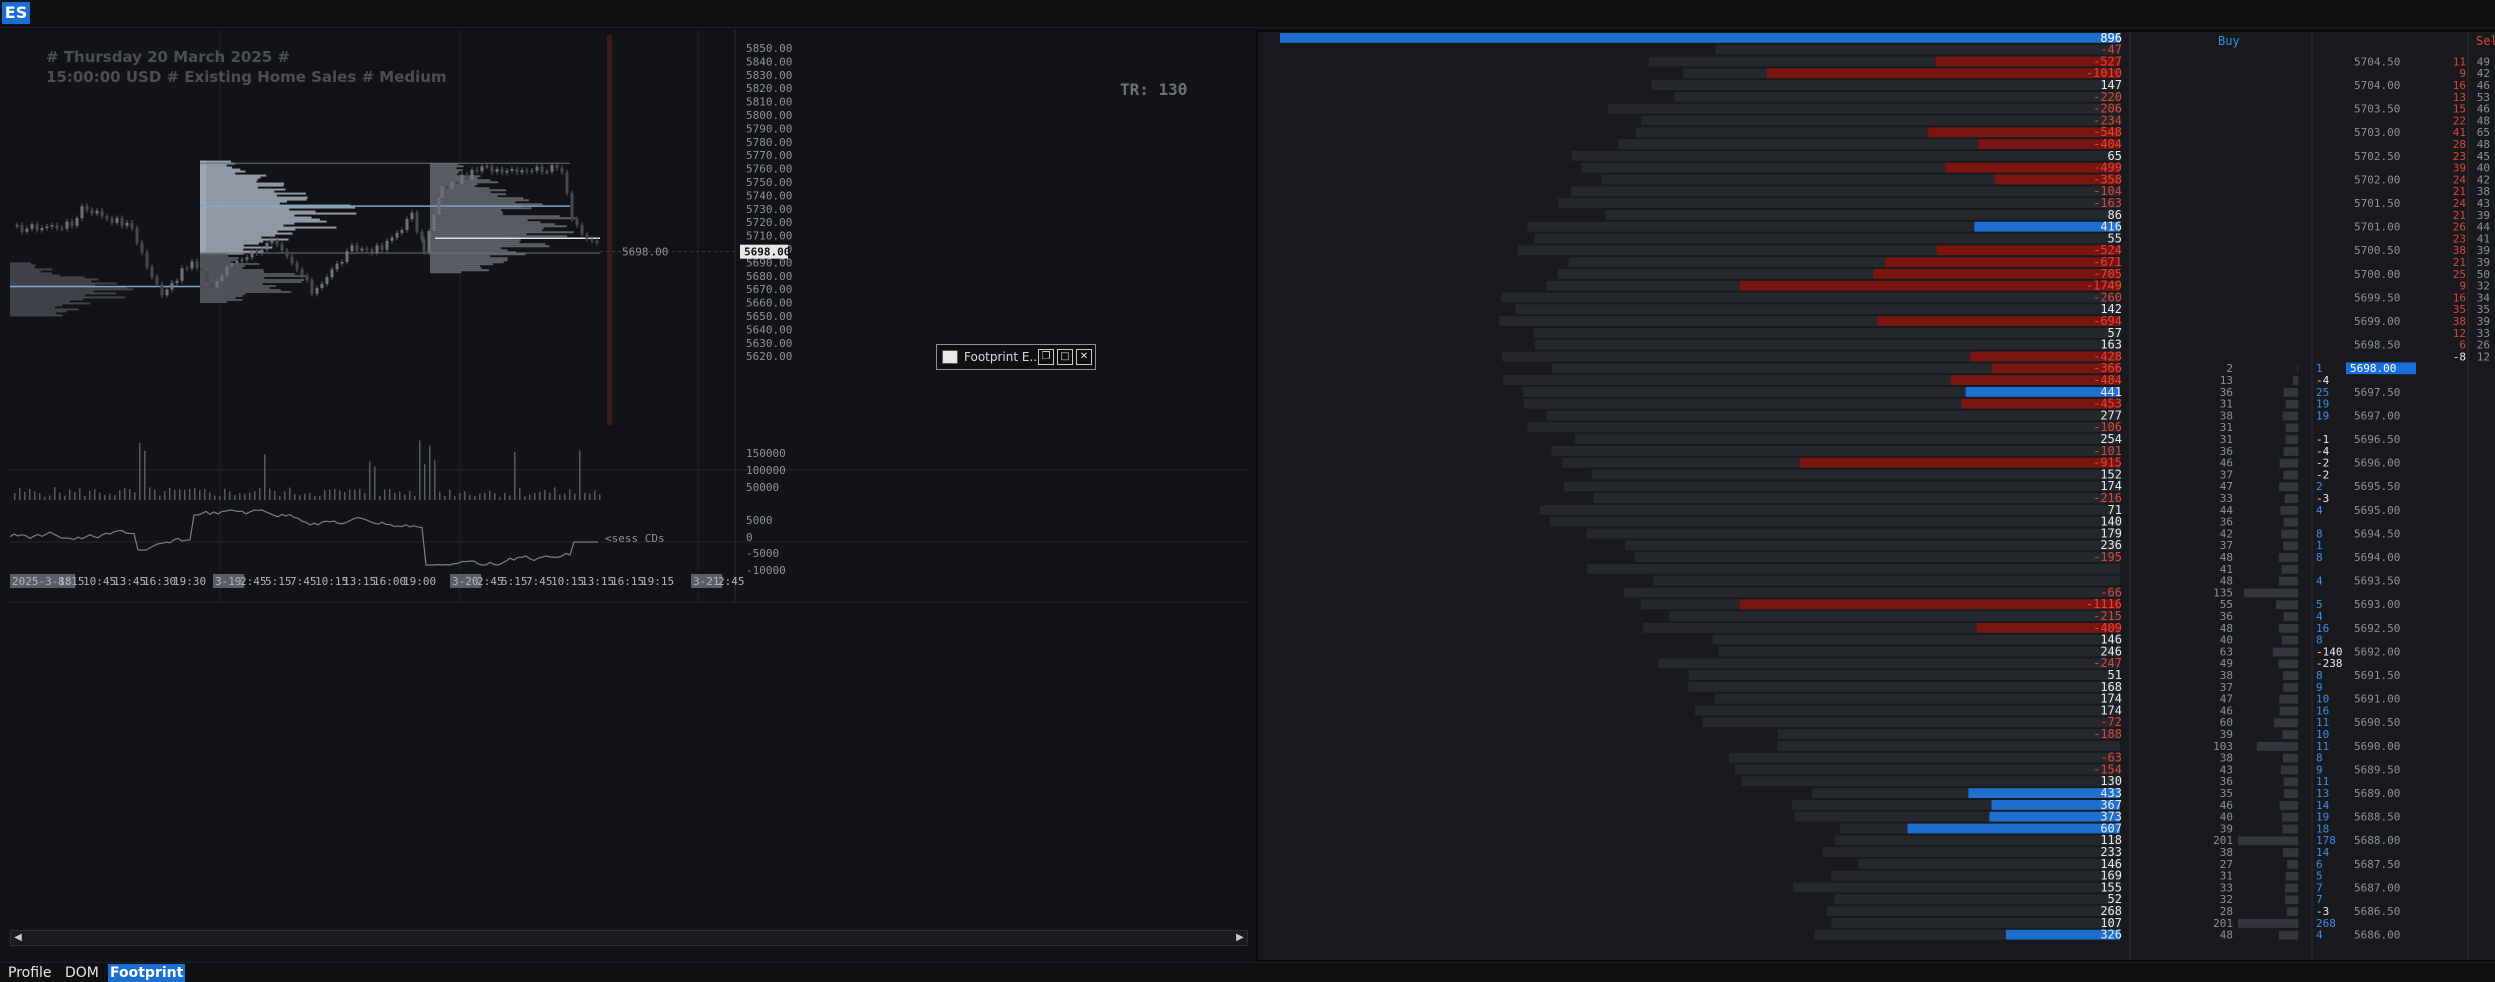  What do you see at coordinates (2377, 463) in the screenshot?
I see `dom-price-value: 5696.00` at bounding box center [2377, 463].